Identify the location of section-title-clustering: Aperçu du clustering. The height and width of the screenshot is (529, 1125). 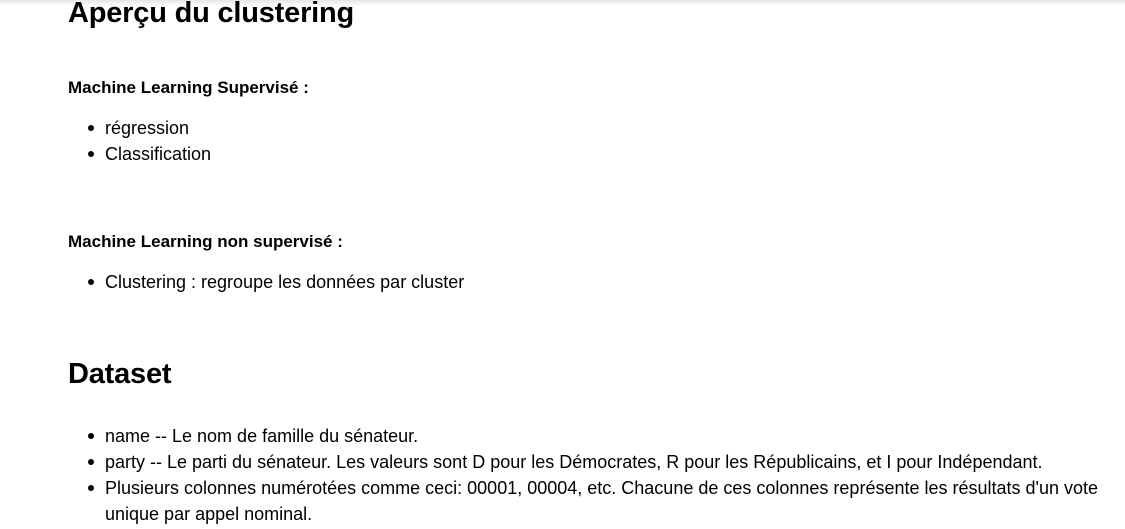
(211, 14).